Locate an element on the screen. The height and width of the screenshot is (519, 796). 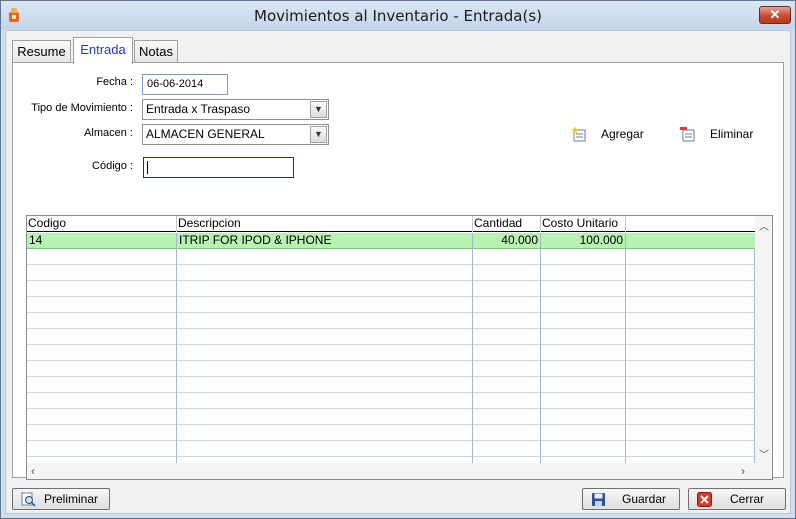
scroll-left-icon: ‹ is located at coordinates (33, 471).